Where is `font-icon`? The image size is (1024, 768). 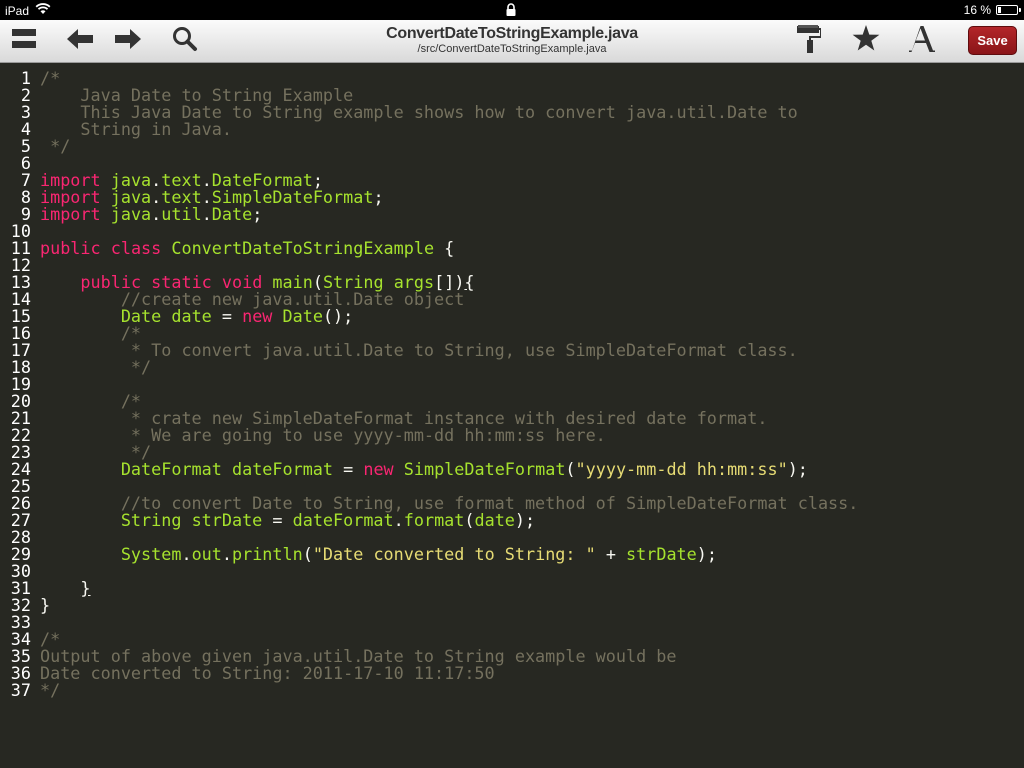
font-icon is located at coordinates (922, 41).